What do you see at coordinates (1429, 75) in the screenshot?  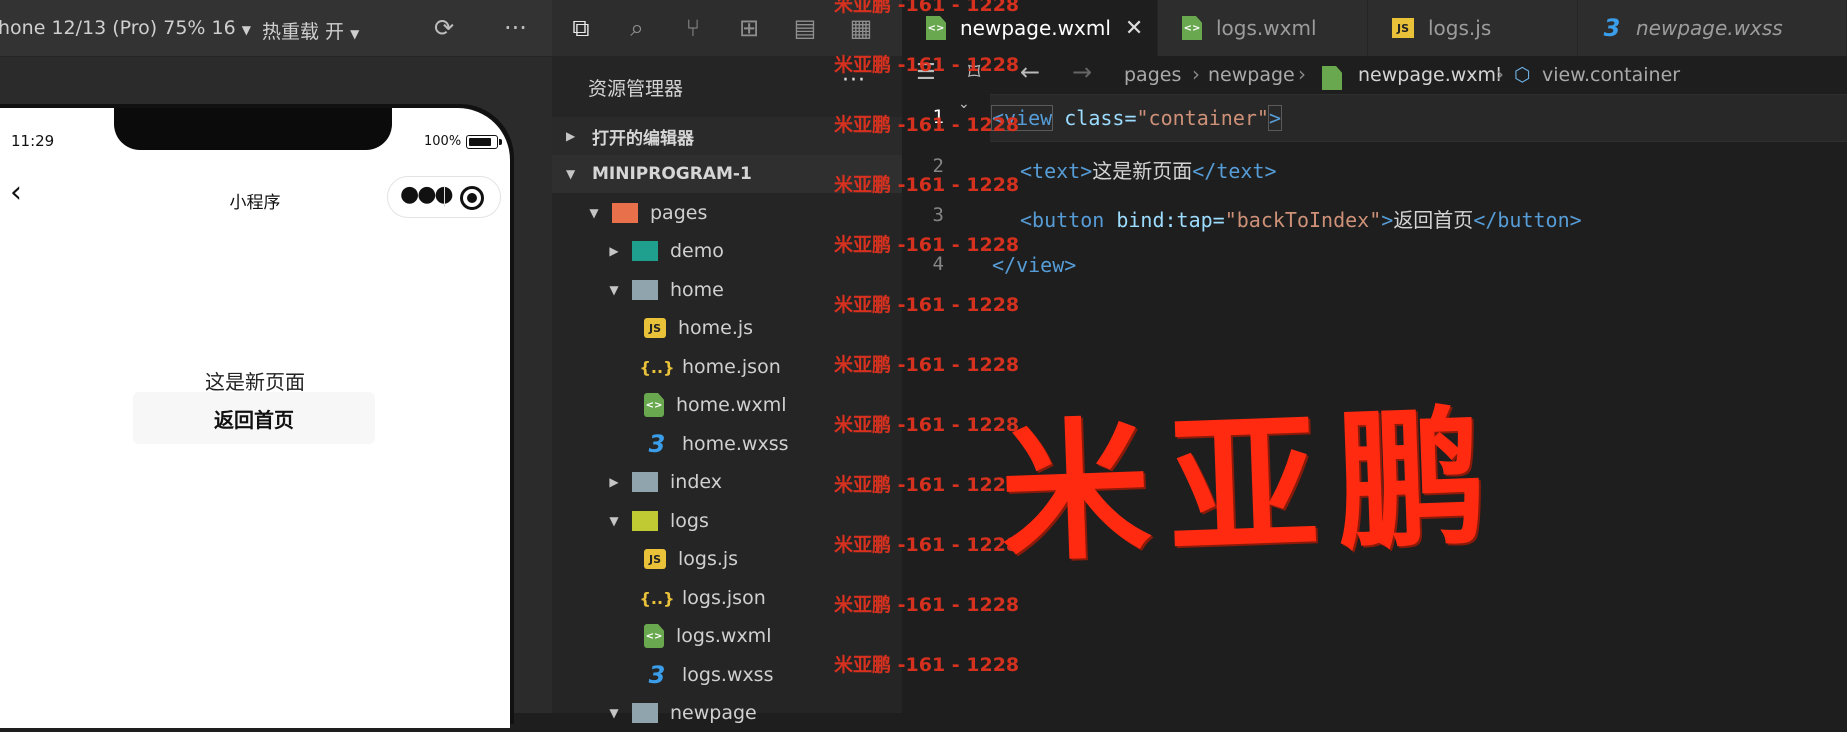 I see `breadcrumb-file: newpage.wxml` at bounding box center [1429, 75].